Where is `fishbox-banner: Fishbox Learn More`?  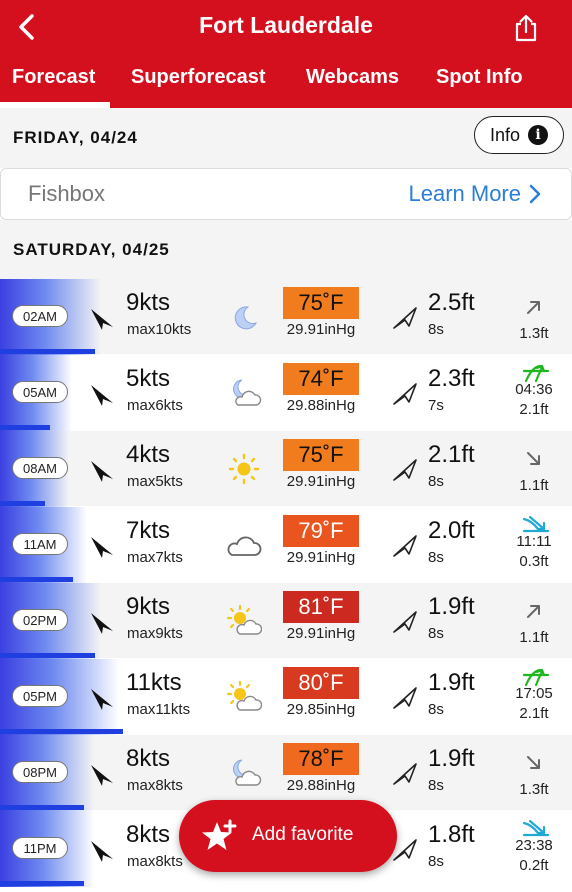
fishbox-banner: Fishbox Learn More is located at coordinates (286, 194).